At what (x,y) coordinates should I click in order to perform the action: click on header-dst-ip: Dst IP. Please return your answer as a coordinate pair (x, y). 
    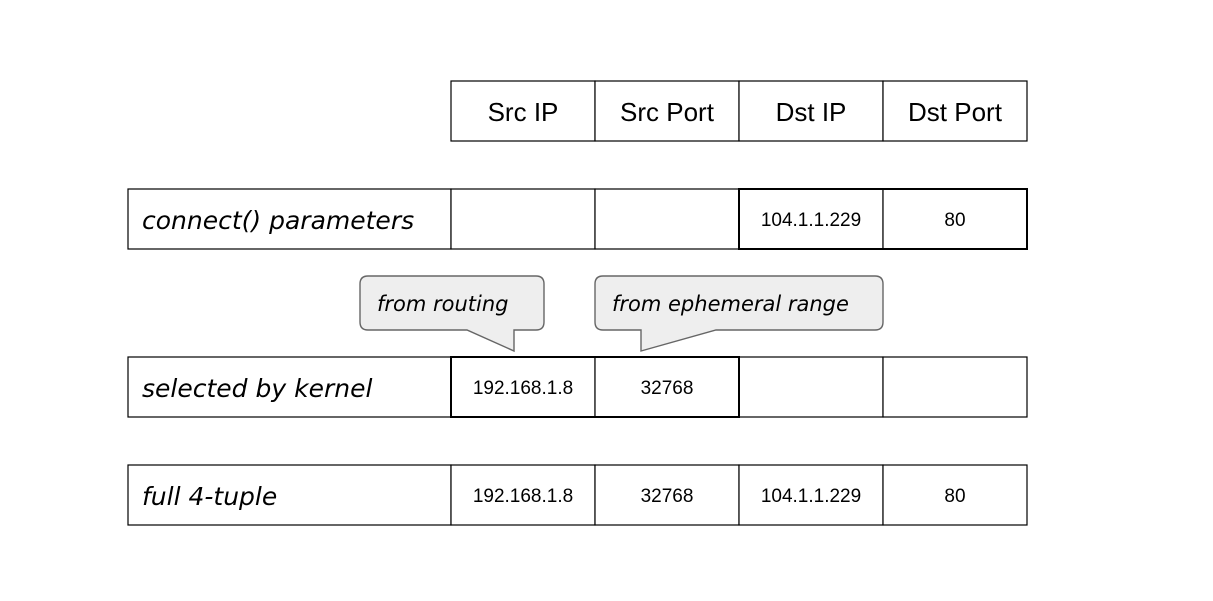
    Looking at the image, I should click on (811, 112).